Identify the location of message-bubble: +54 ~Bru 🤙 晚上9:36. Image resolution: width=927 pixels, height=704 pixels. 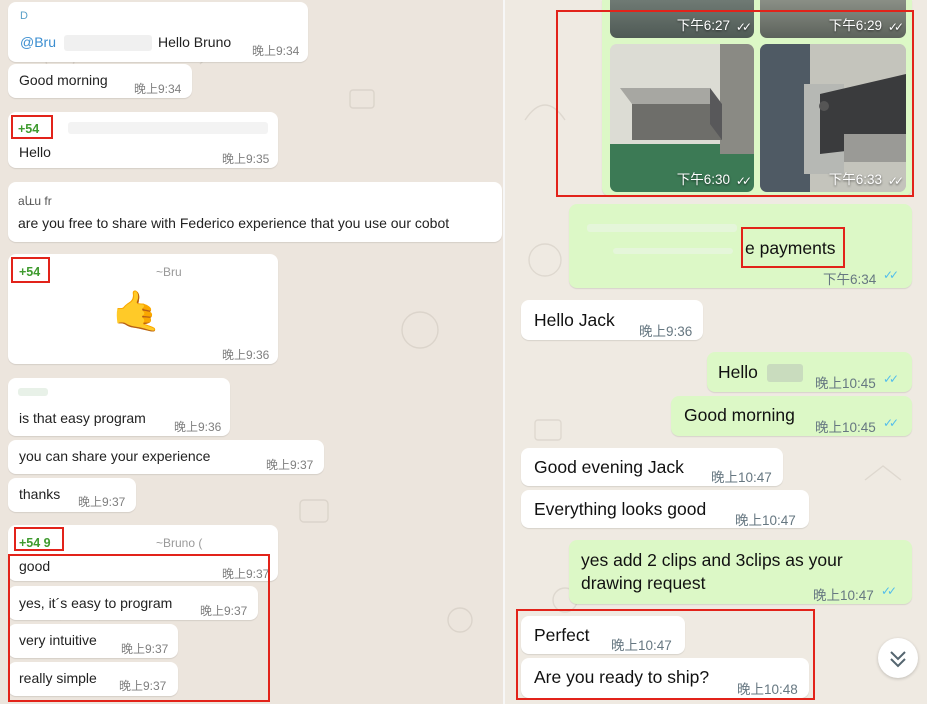
(143, 309).